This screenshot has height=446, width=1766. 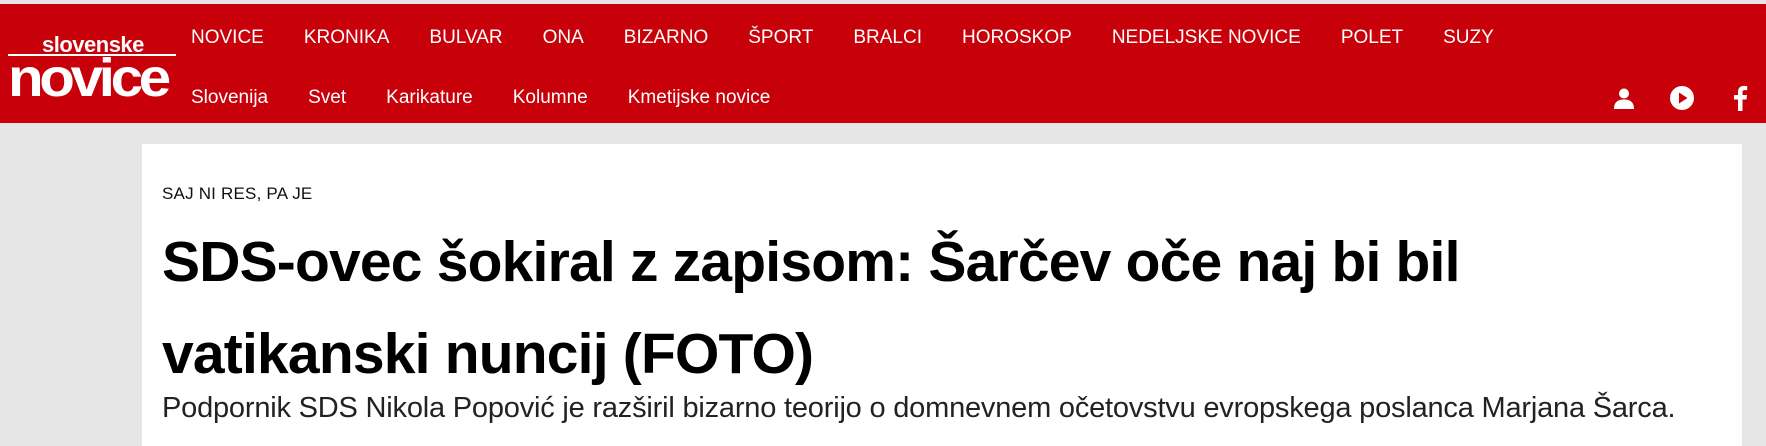 I want to click on subnav-item-karikature: Karikature, so click(x=429, y=98).